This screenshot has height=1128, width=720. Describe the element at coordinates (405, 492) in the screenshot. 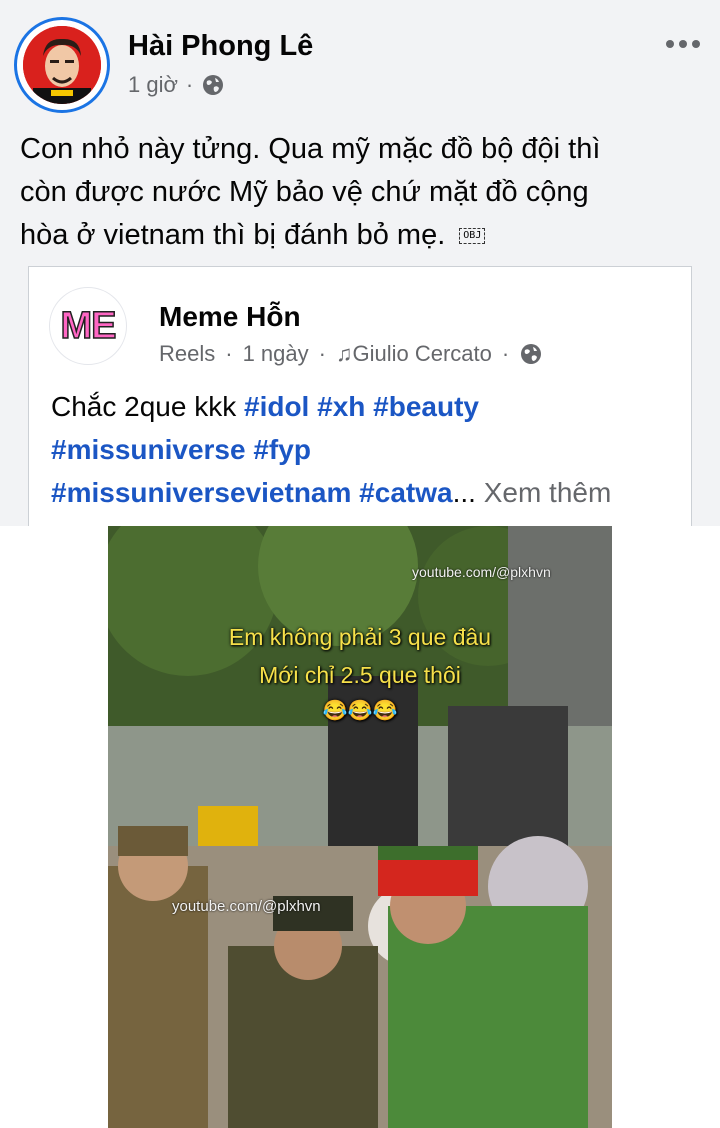

I see `hashtag-link: #catwa` at that location.